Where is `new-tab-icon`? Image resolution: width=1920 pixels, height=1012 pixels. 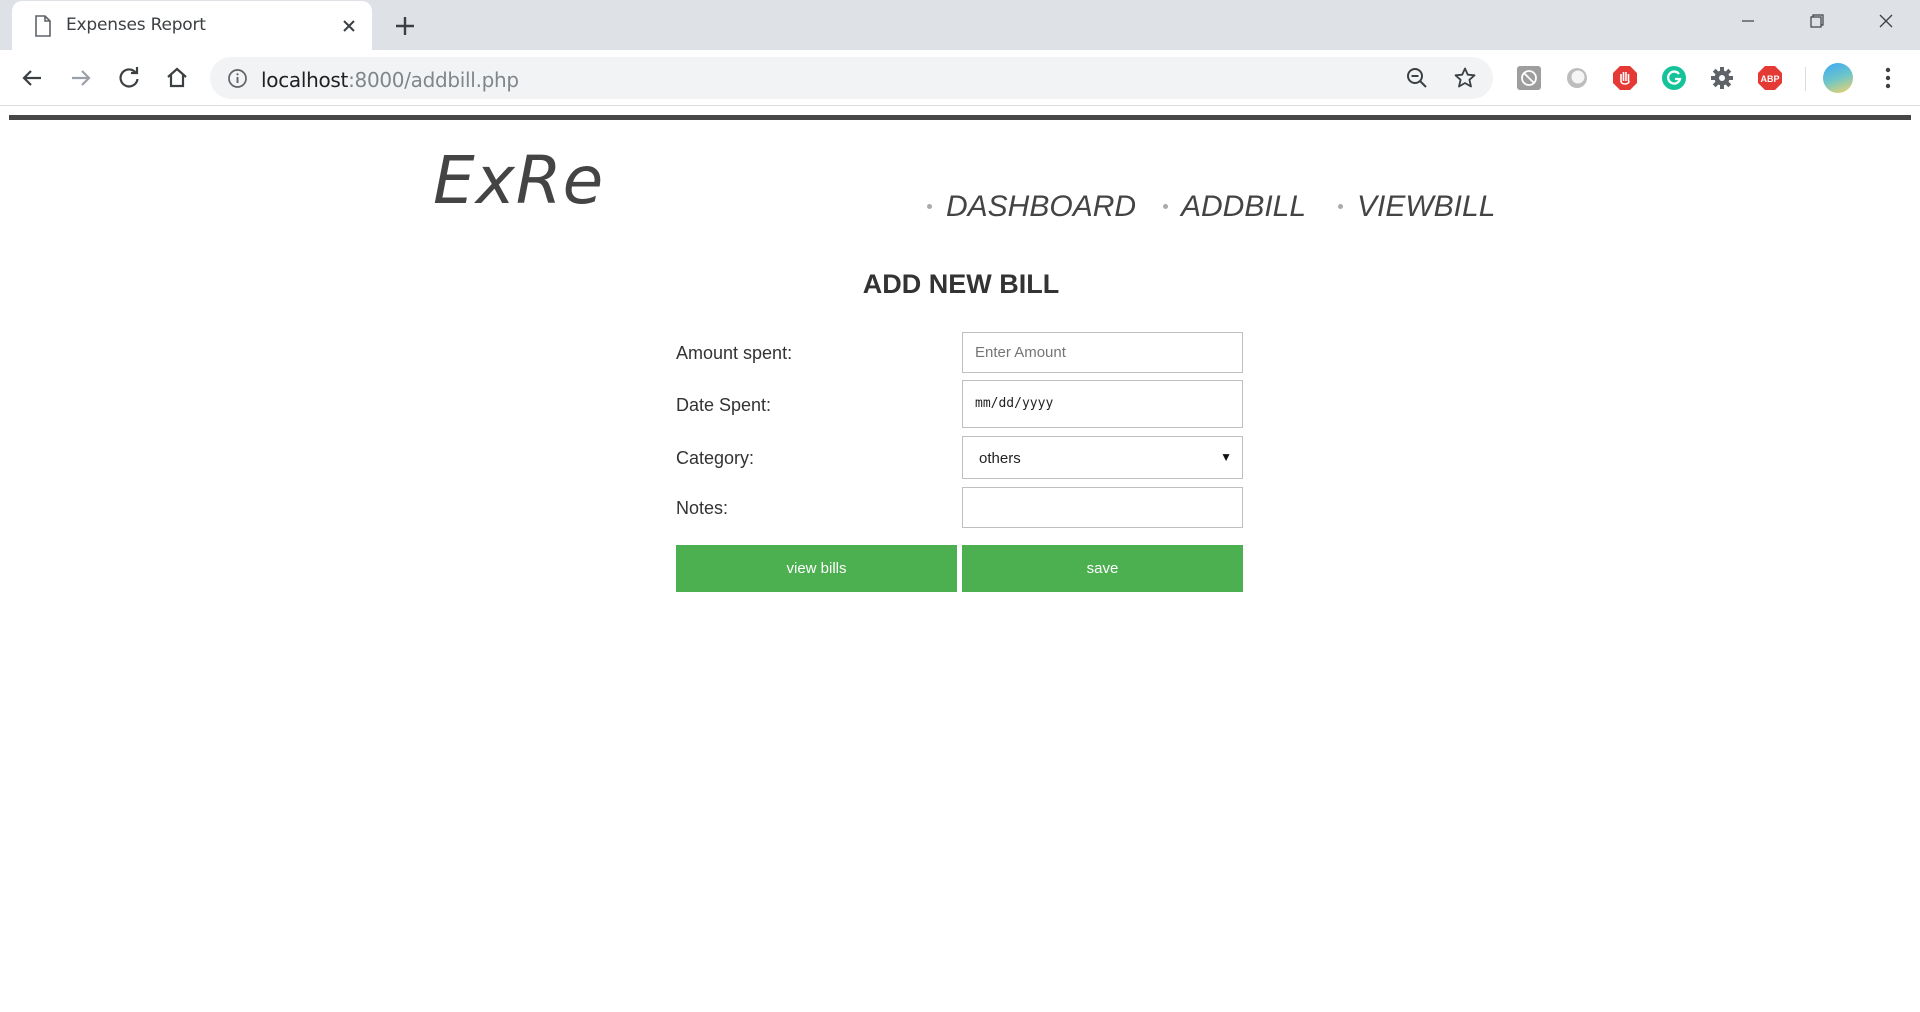
new-tab-icon is located at coordinates (405, 26).